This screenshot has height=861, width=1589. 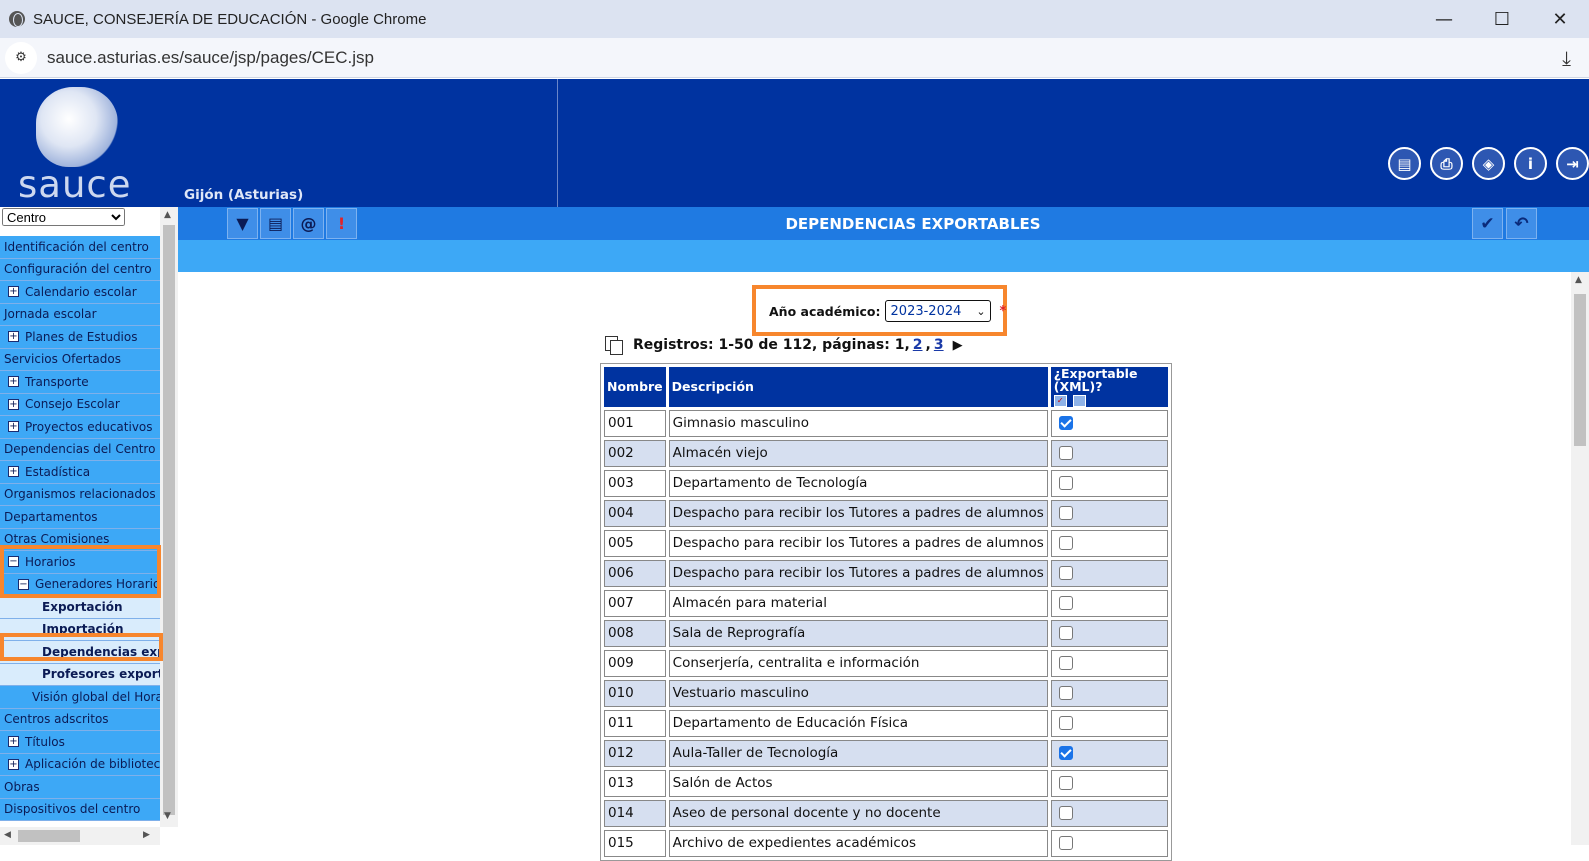 I want to click on sidebar-item: Servicios Ofertados, so click(x=80, y=359).